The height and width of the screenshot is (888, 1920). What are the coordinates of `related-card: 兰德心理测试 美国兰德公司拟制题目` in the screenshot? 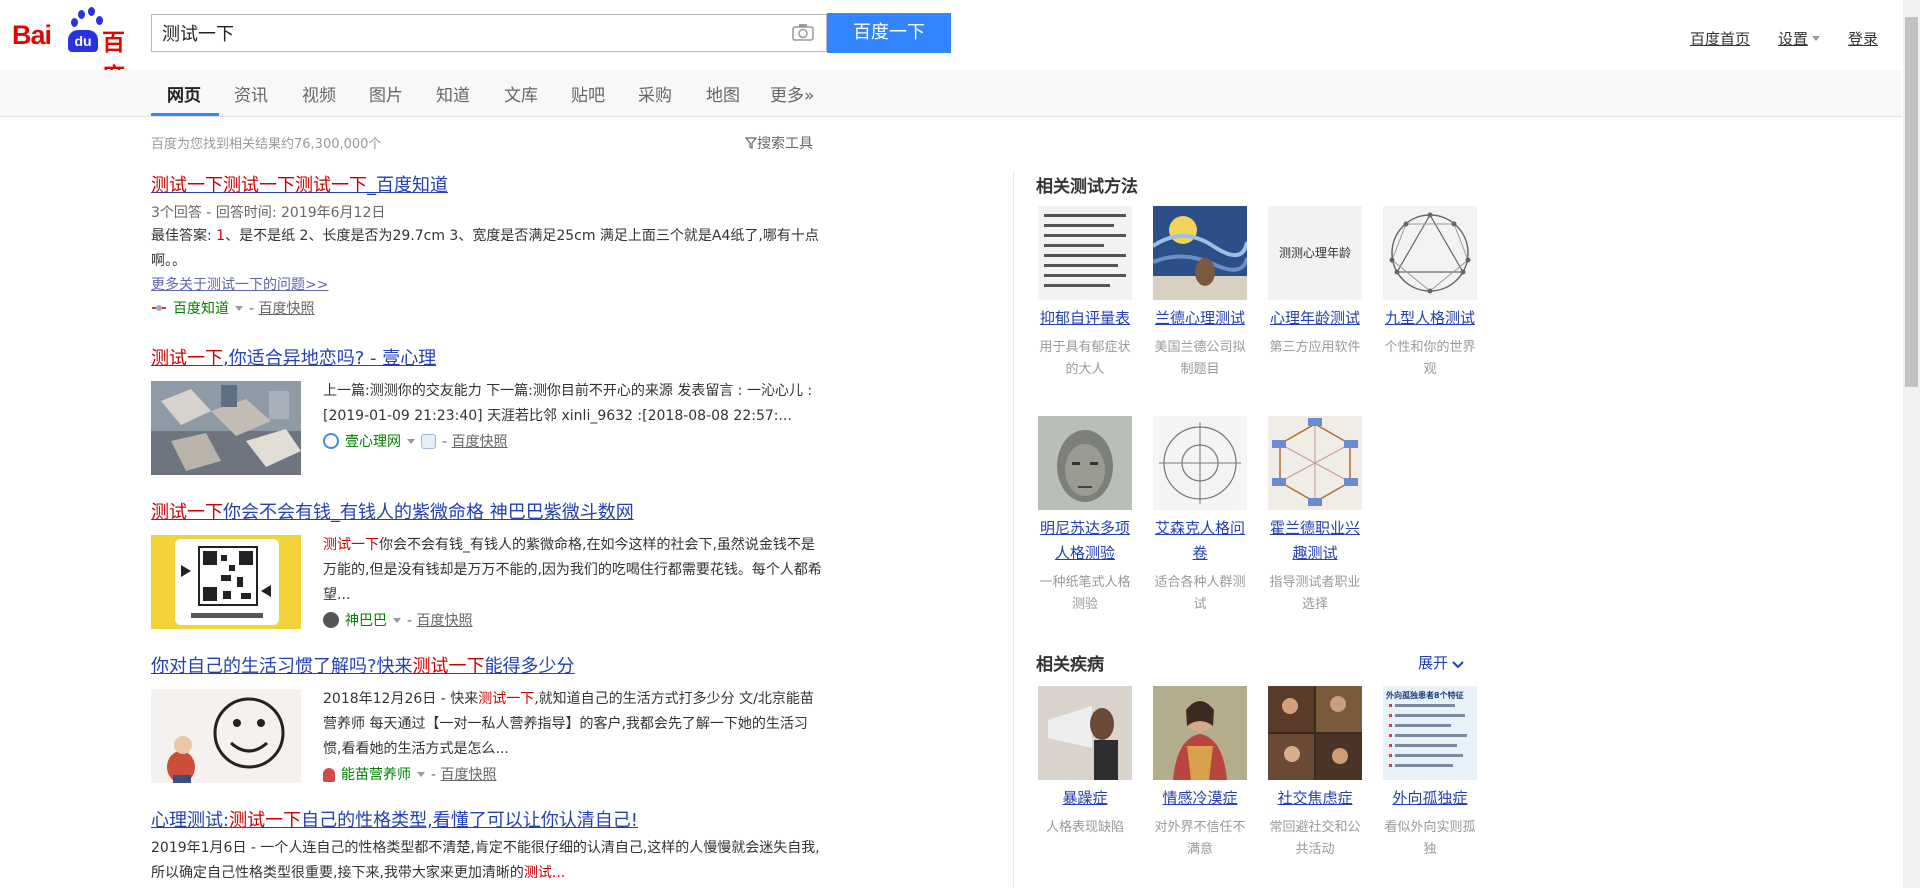 It's located at (1200, 293).